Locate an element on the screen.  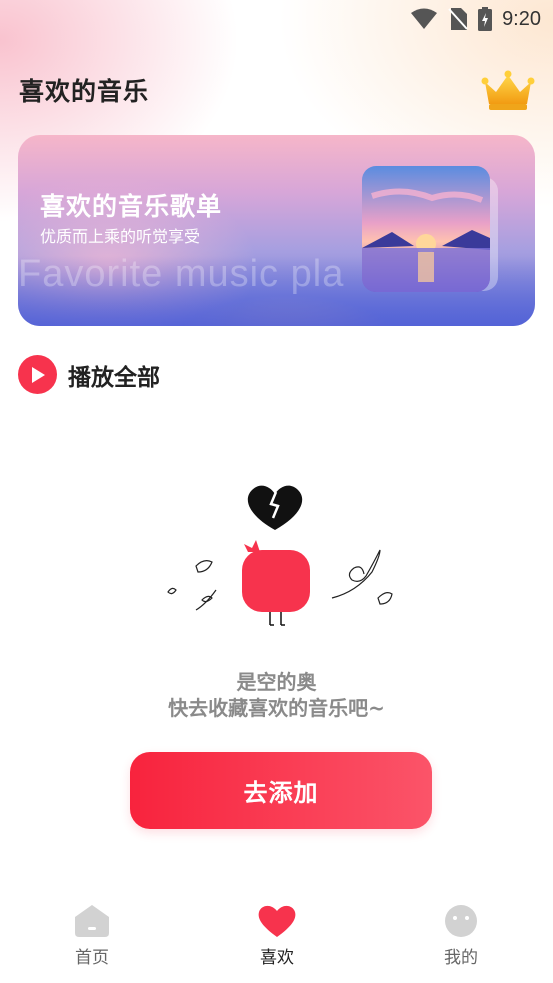
bottom-tab-bar: 首页 喜欢 我的 is located at coordinates (276, 939).